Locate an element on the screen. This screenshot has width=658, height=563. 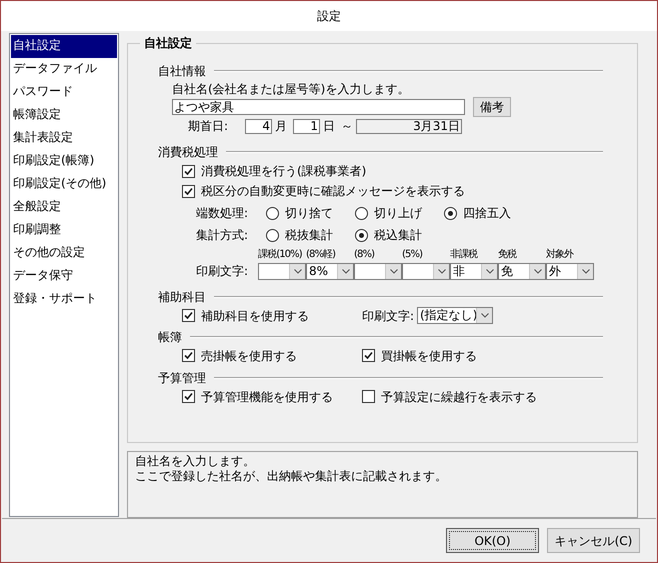
sidebar-item: 登録・サポート is located at coordinates (64, 299).